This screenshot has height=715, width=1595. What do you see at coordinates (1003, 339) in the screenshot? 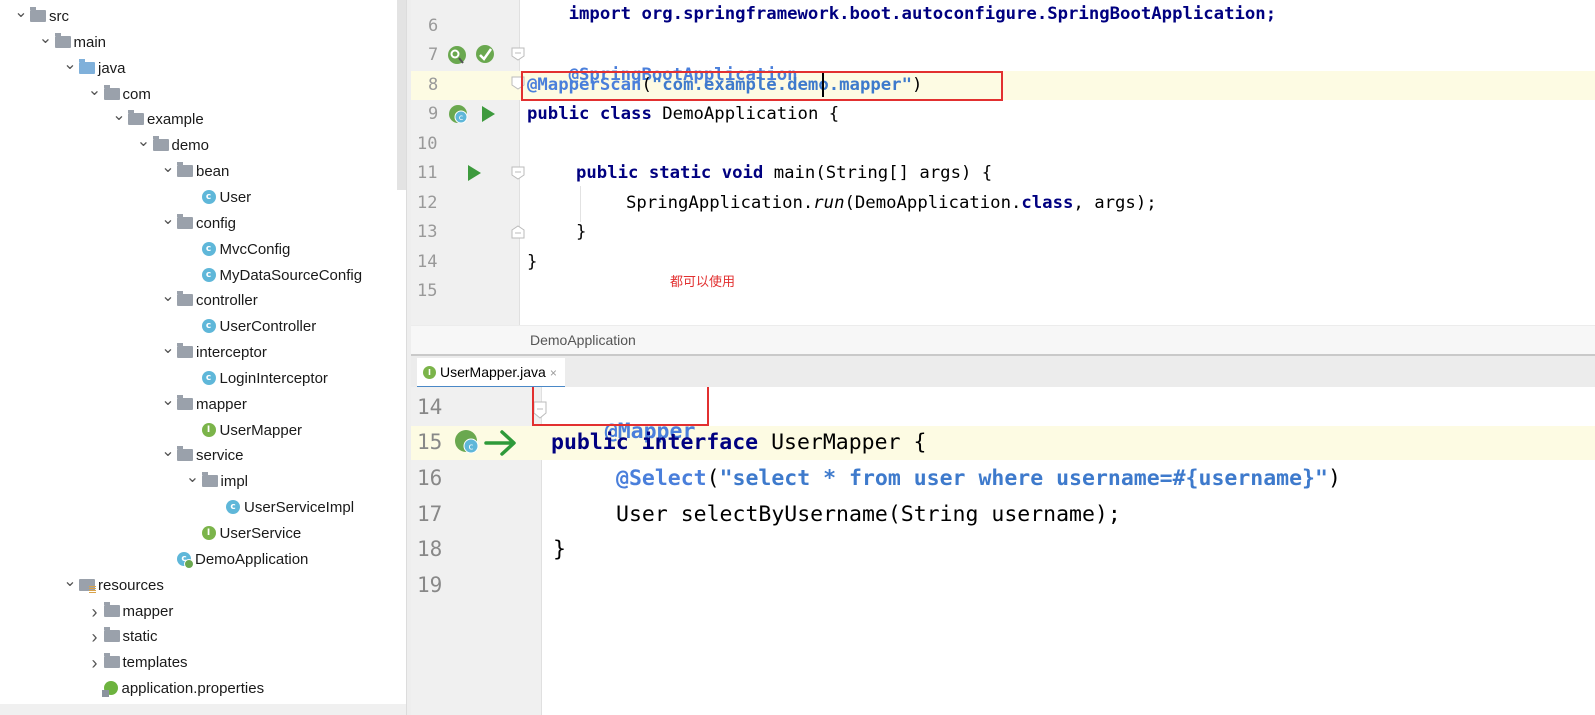
I see `breadcrumb: DemoApplication` at bounding box center [1003, 339].